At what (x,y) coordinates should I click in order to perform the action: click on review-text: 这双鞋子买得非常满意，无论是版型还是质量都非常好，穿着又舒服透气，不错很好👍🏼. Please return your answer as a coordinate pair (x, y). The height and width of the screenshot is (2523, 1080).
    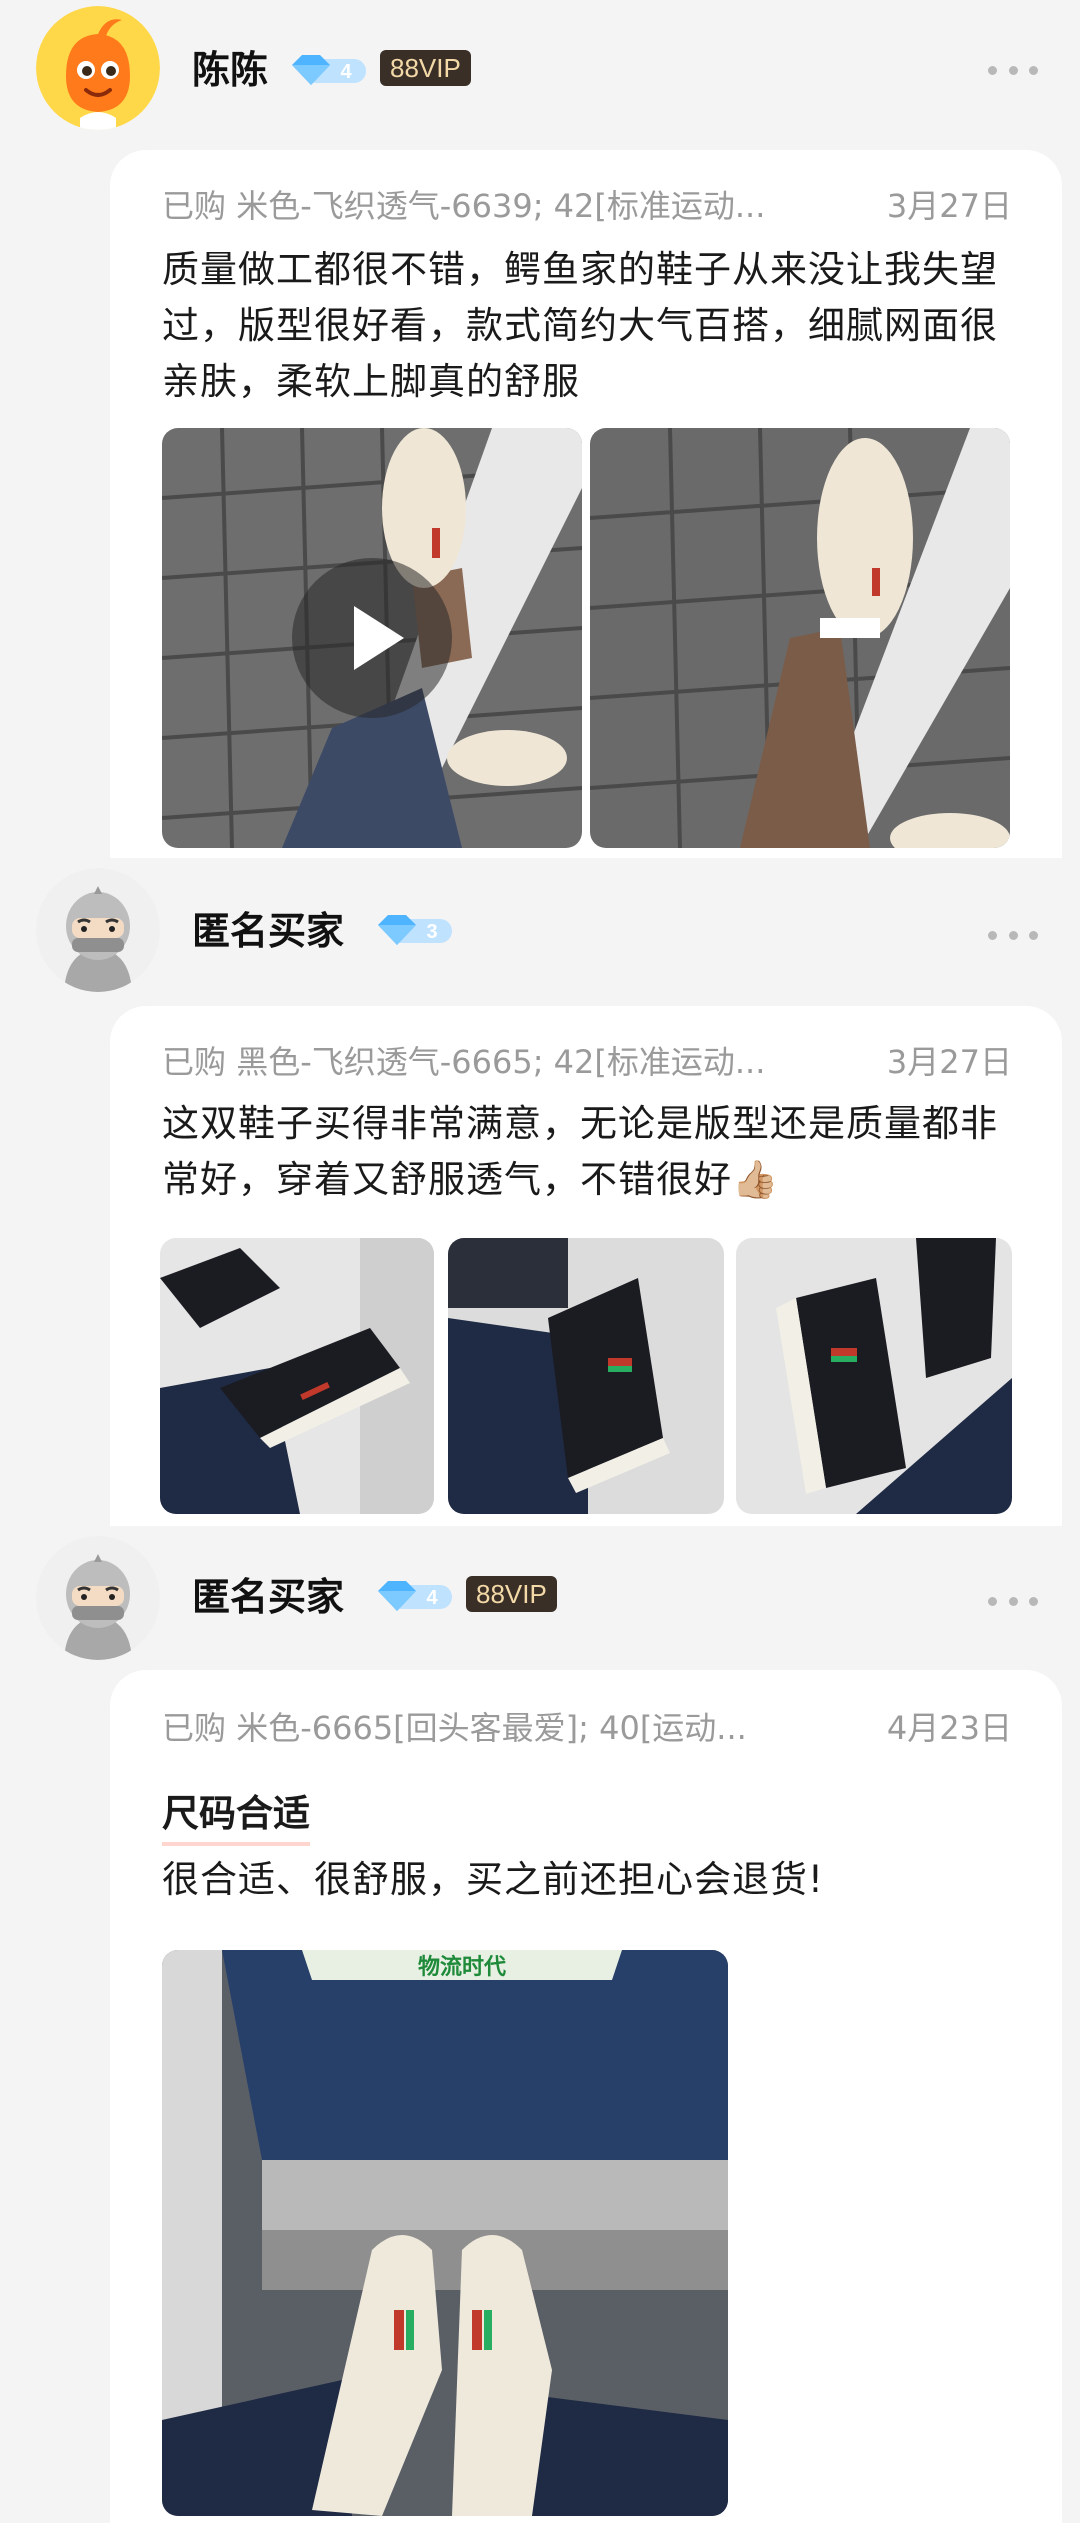
    Looking at the image, I should click on (580, 1151).